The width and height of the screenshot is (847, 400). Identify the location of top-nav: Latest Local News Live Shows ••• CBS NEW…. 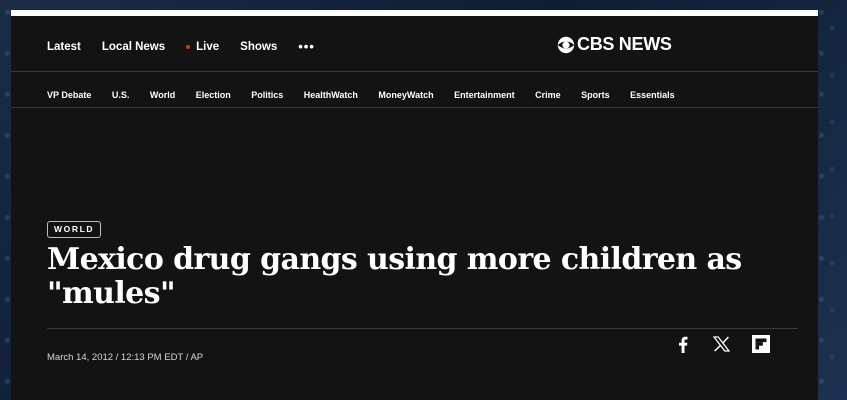
(414, 43).